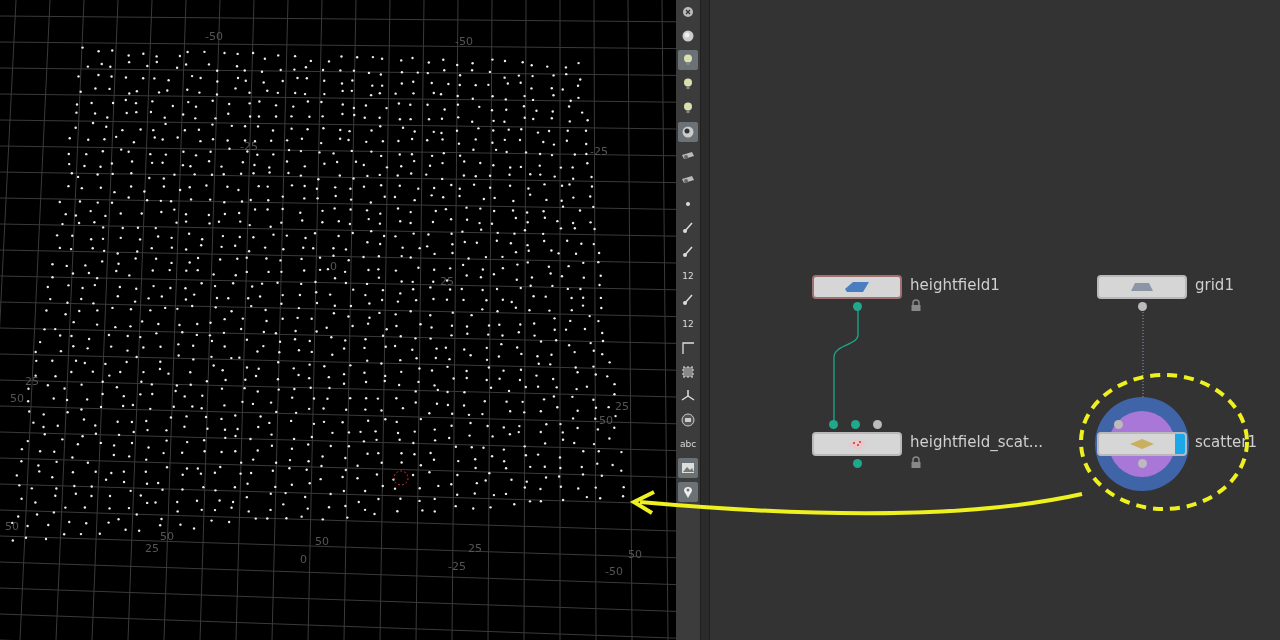 The image size is (1280, 640). I want to click on plane-icon, so click(1142, 287).